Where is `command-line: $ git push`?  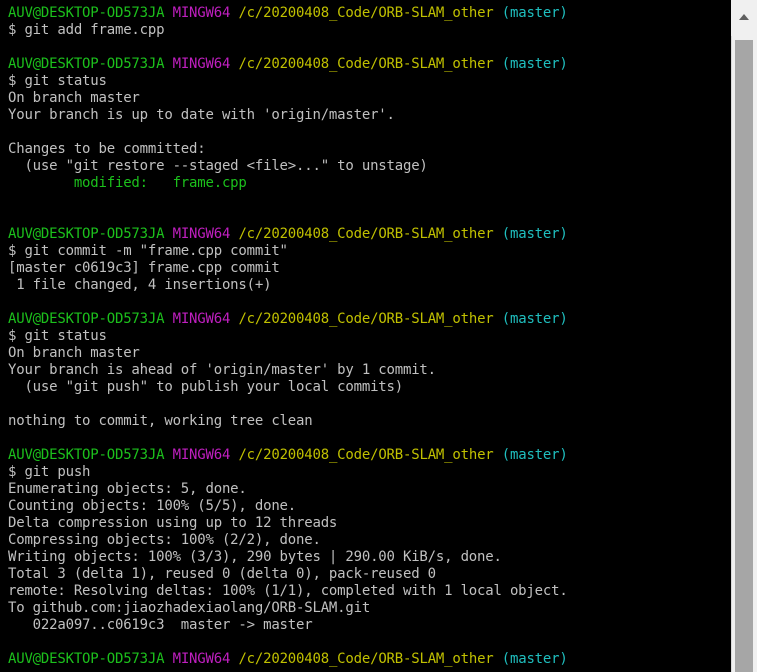 command-line: $ git push is located at coordinates (49, 472).